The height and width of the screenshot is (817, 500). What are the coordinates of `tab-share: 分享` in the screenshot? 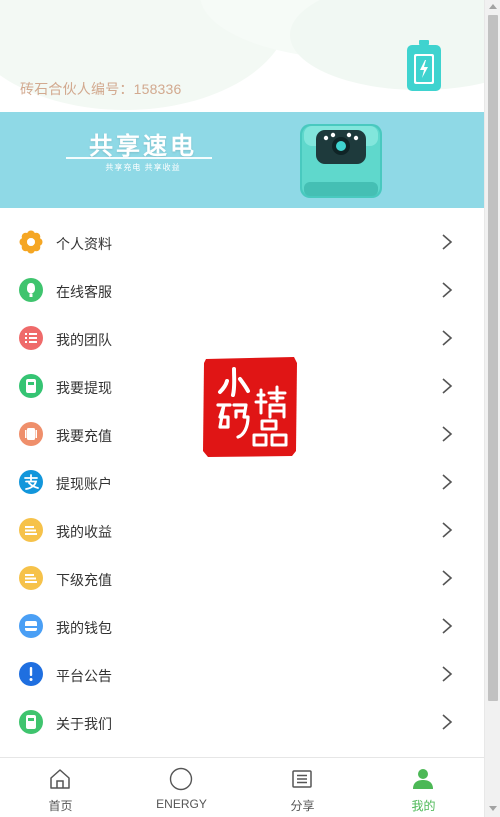 It's located at (302, 787).